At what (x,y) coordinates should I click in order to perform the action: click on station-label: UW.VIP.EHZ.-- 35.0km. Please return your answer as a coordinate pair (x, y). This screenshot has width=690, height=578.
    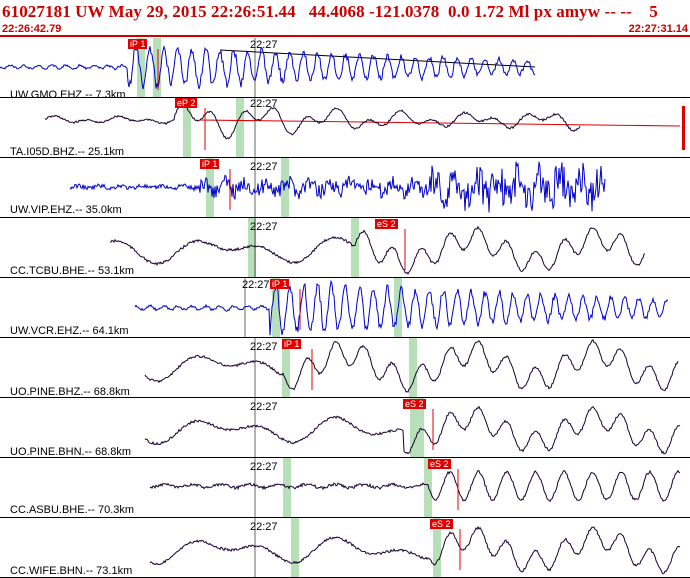
    Looking at the image, I should click on (66, 210).